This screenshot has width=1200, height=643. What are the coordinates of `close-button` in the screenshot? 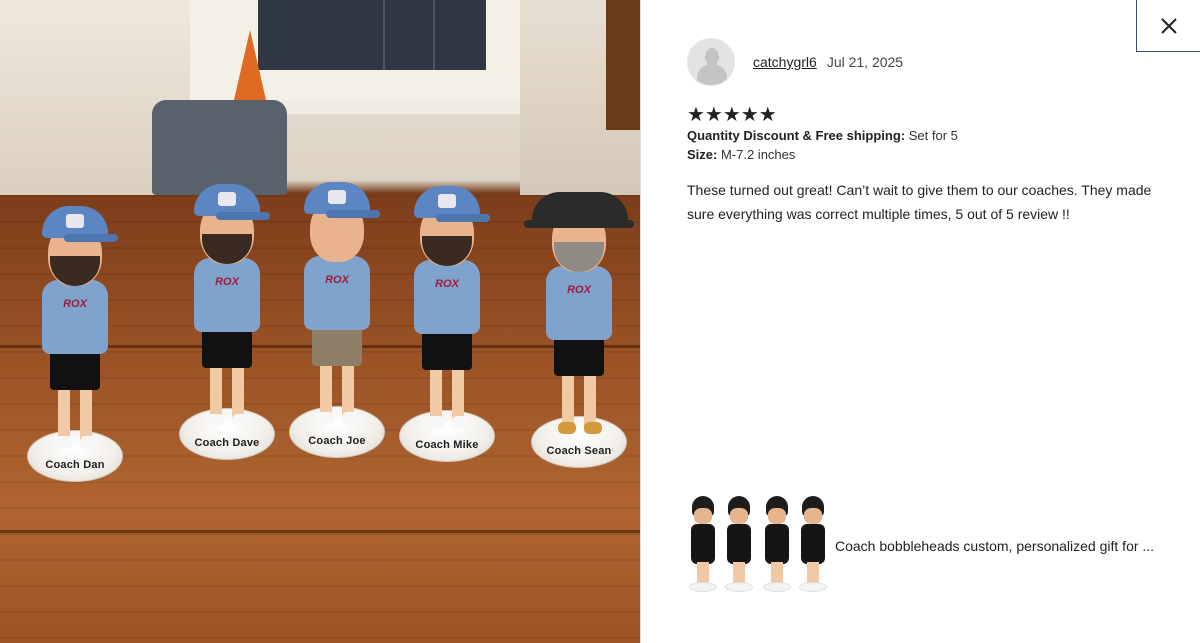 It's located at (1168, 26).